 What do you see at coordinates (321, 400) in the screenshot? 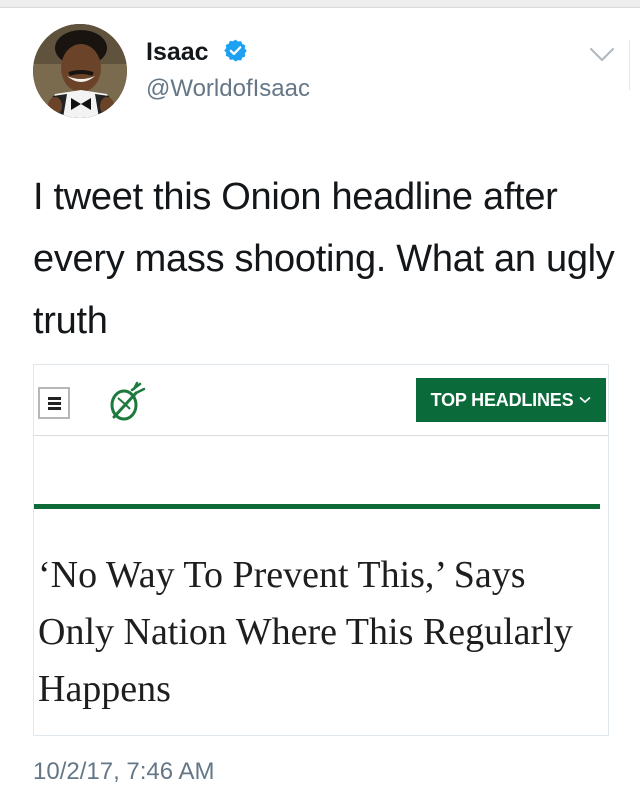
I see `card-header: TOP HEADLINES` at bounding box center [321, 400].